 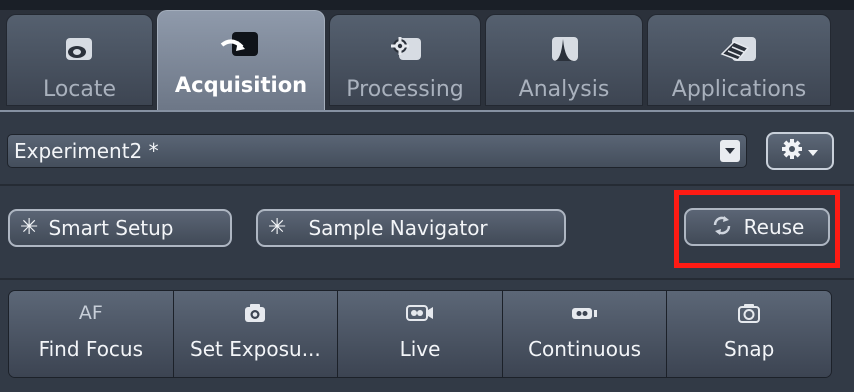 What do you see at coordinates (91, 349) in the screenshot?
I see `action-label: Find Focus` at bounding box center [91, 349].